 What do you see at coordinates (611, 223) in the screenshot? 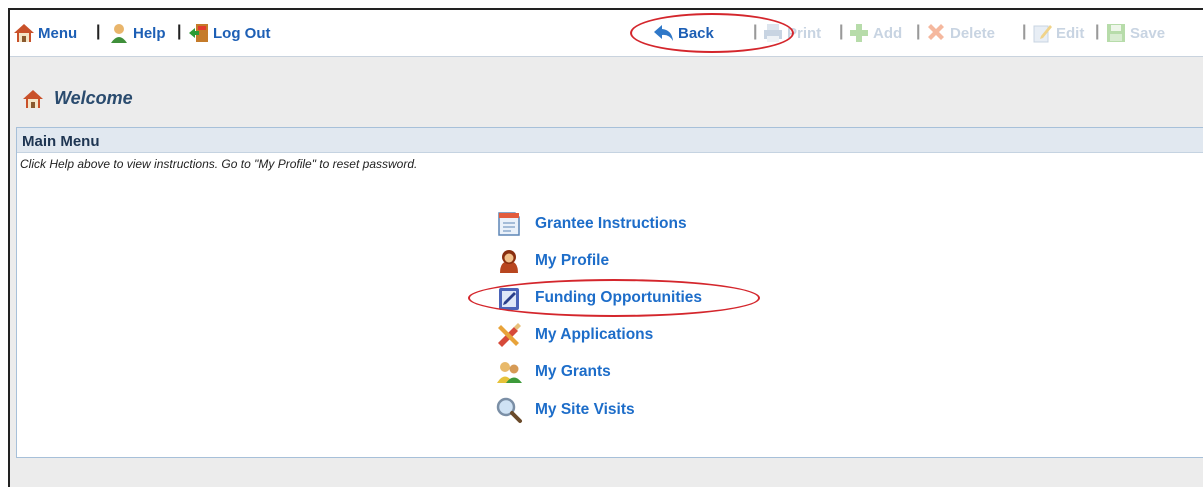
I see `menu-item-label: Grantee Instructions` at bounding box center [611, 223].